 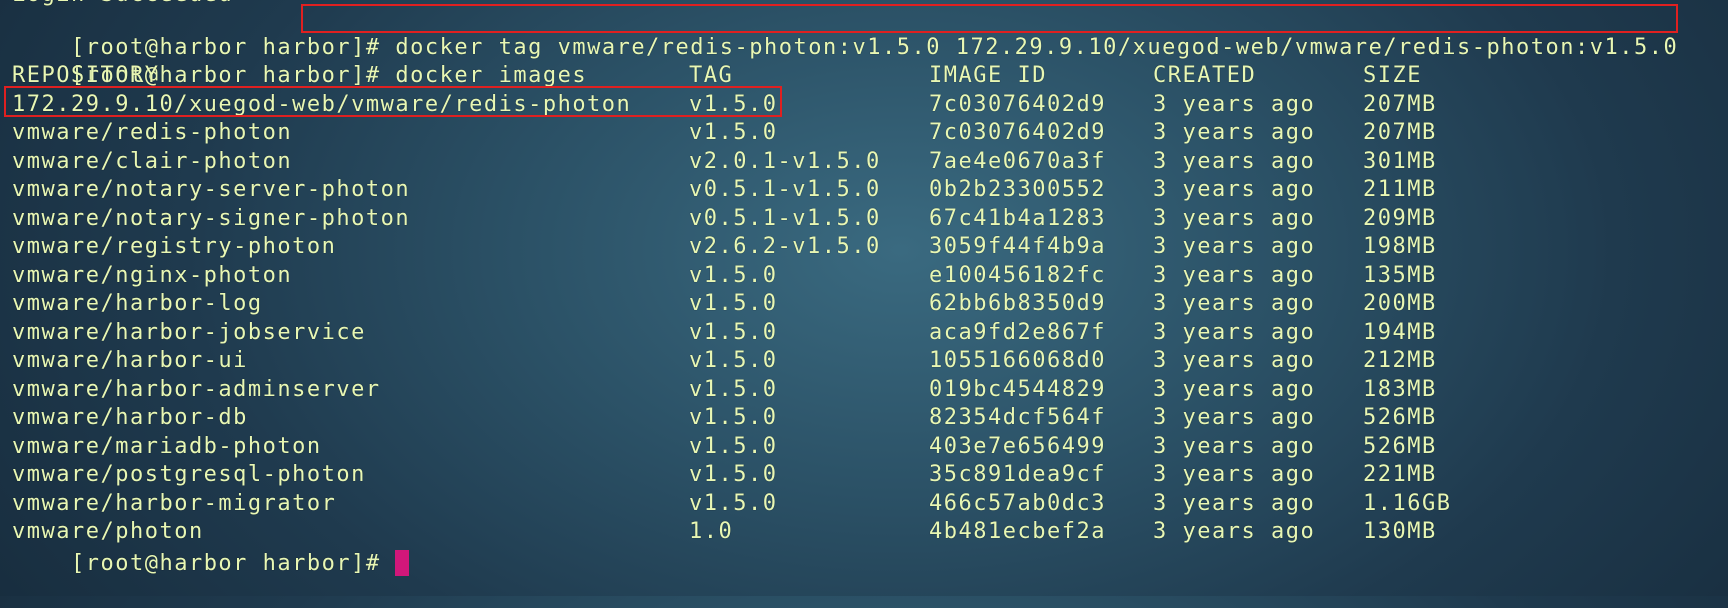 What do you see at coordinates (1017, 189) in the screenshot?
I see `cell-image-id: 0b2b23300552` at bounding box center [1017, 189].